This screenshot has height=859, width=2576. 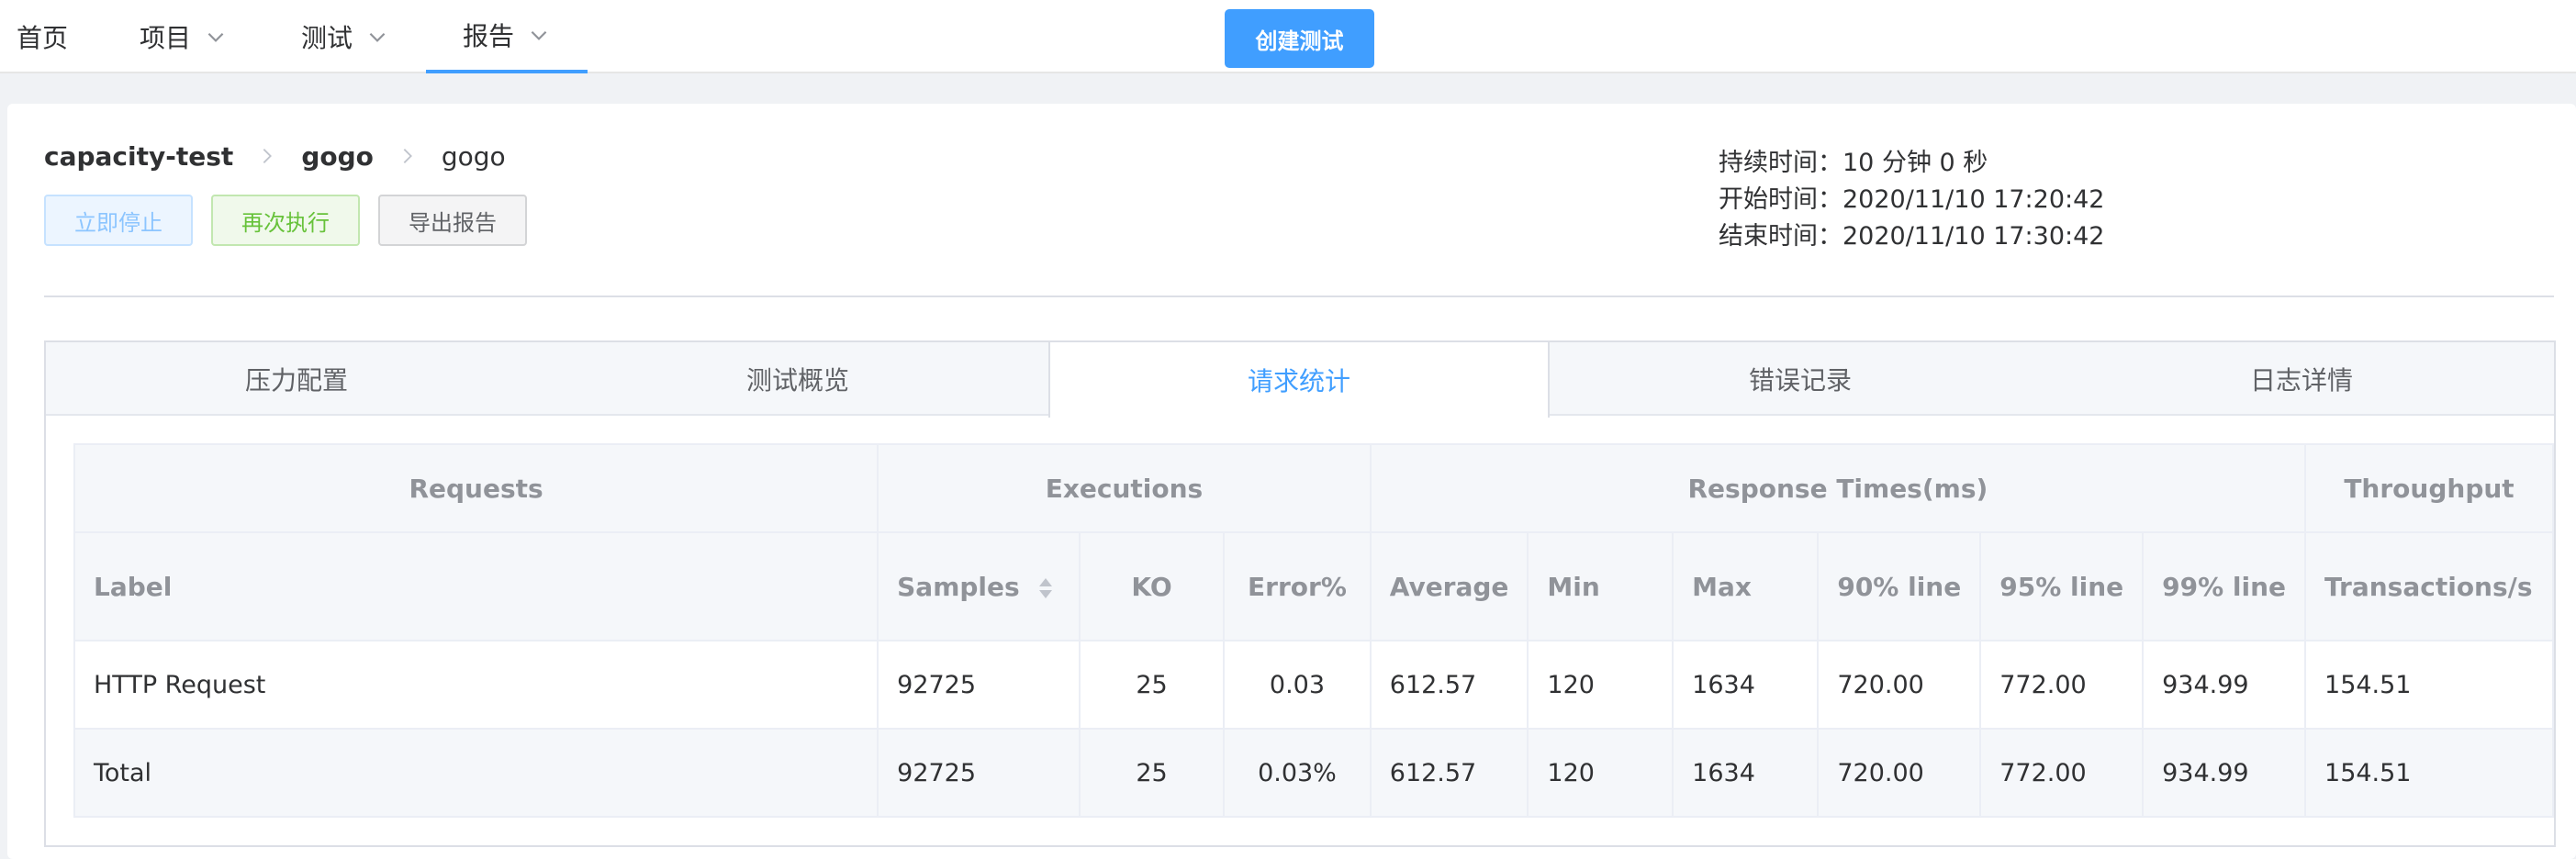 What do you see at coordinates (1912, 199) in the screenshot?
I see `start-time-text: 开始时间：2020/11/10 17:20:42` at bounding box center [1912, 199].